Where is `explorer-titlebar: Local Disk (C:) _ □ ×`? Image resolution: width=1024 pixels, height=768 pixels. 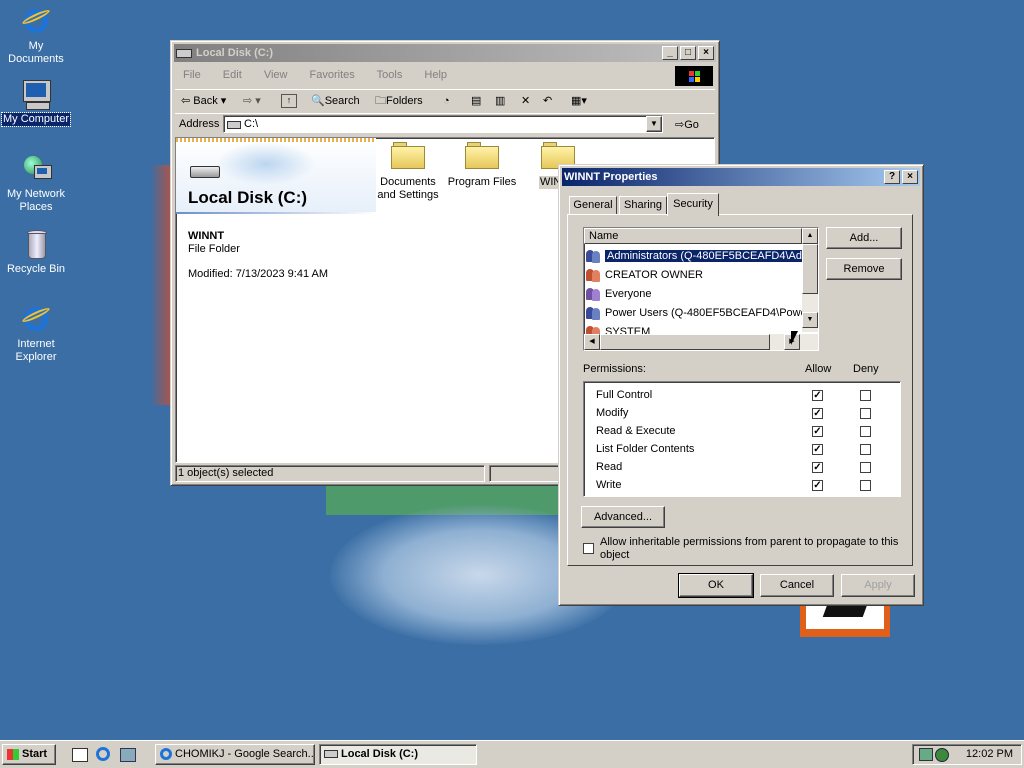 explorer-titlebar: Local Disk (C:) _ □ × is located at coordinates (445, 53).